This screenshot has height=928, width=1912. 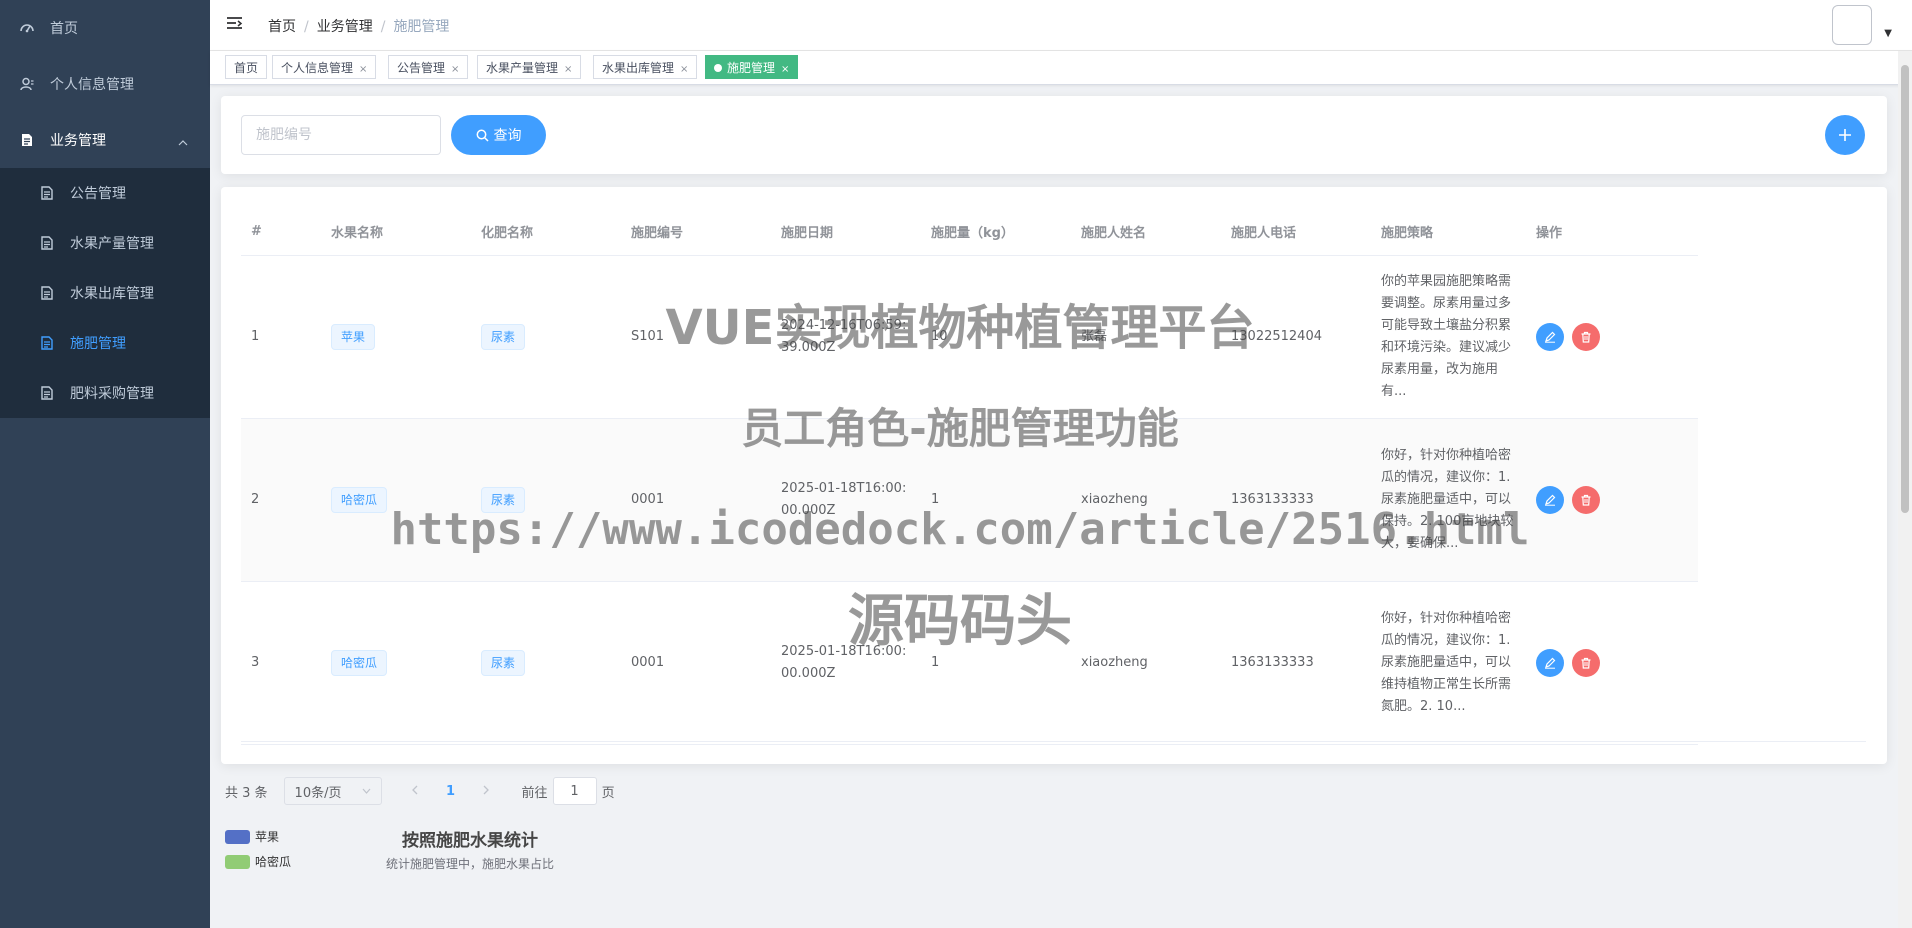 I want to click on page-size-select: 10条/页, so click(x=332, y=791).